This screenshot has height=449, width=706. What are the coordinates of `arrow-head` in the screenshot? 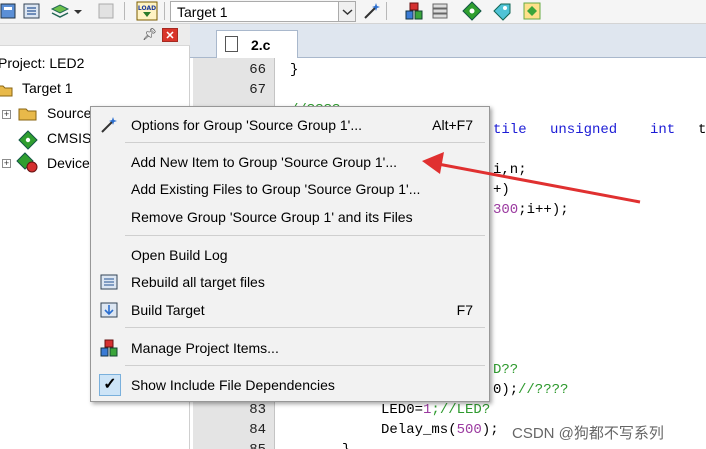 It's located at (433, 163).